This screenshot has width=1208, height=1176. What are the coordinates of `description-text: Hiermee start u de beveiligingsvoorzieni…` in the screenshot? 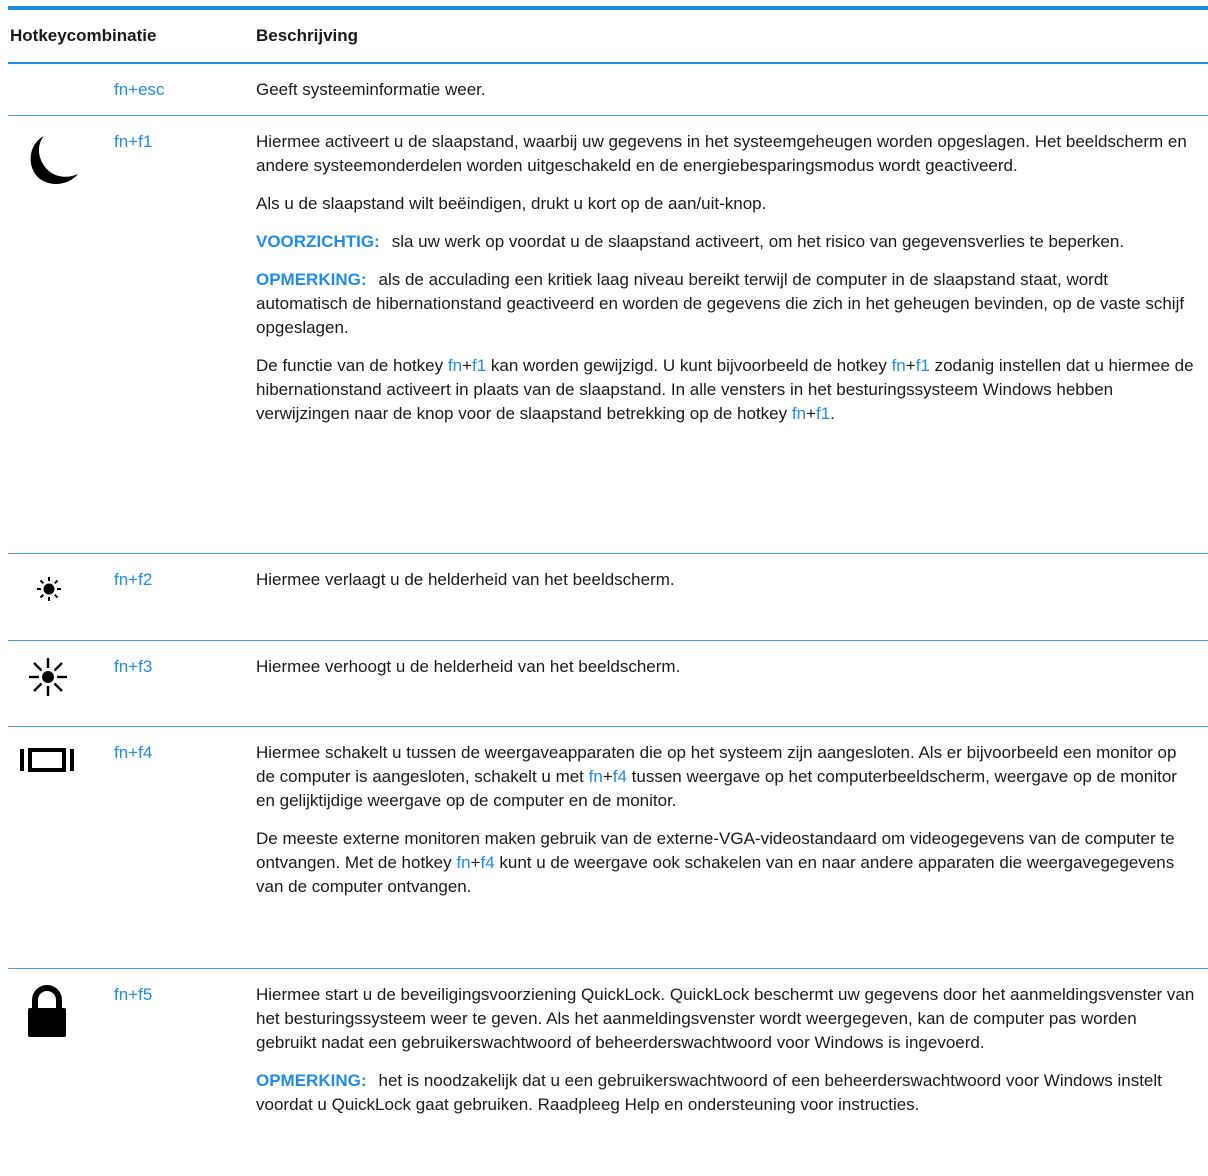 It's located at (725, 1018).